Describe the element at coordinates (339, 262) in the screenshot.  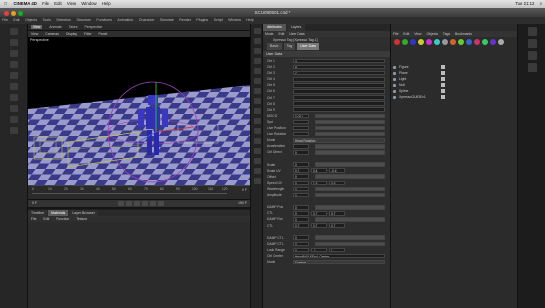
I see `attribute-field: Custom` at that location.